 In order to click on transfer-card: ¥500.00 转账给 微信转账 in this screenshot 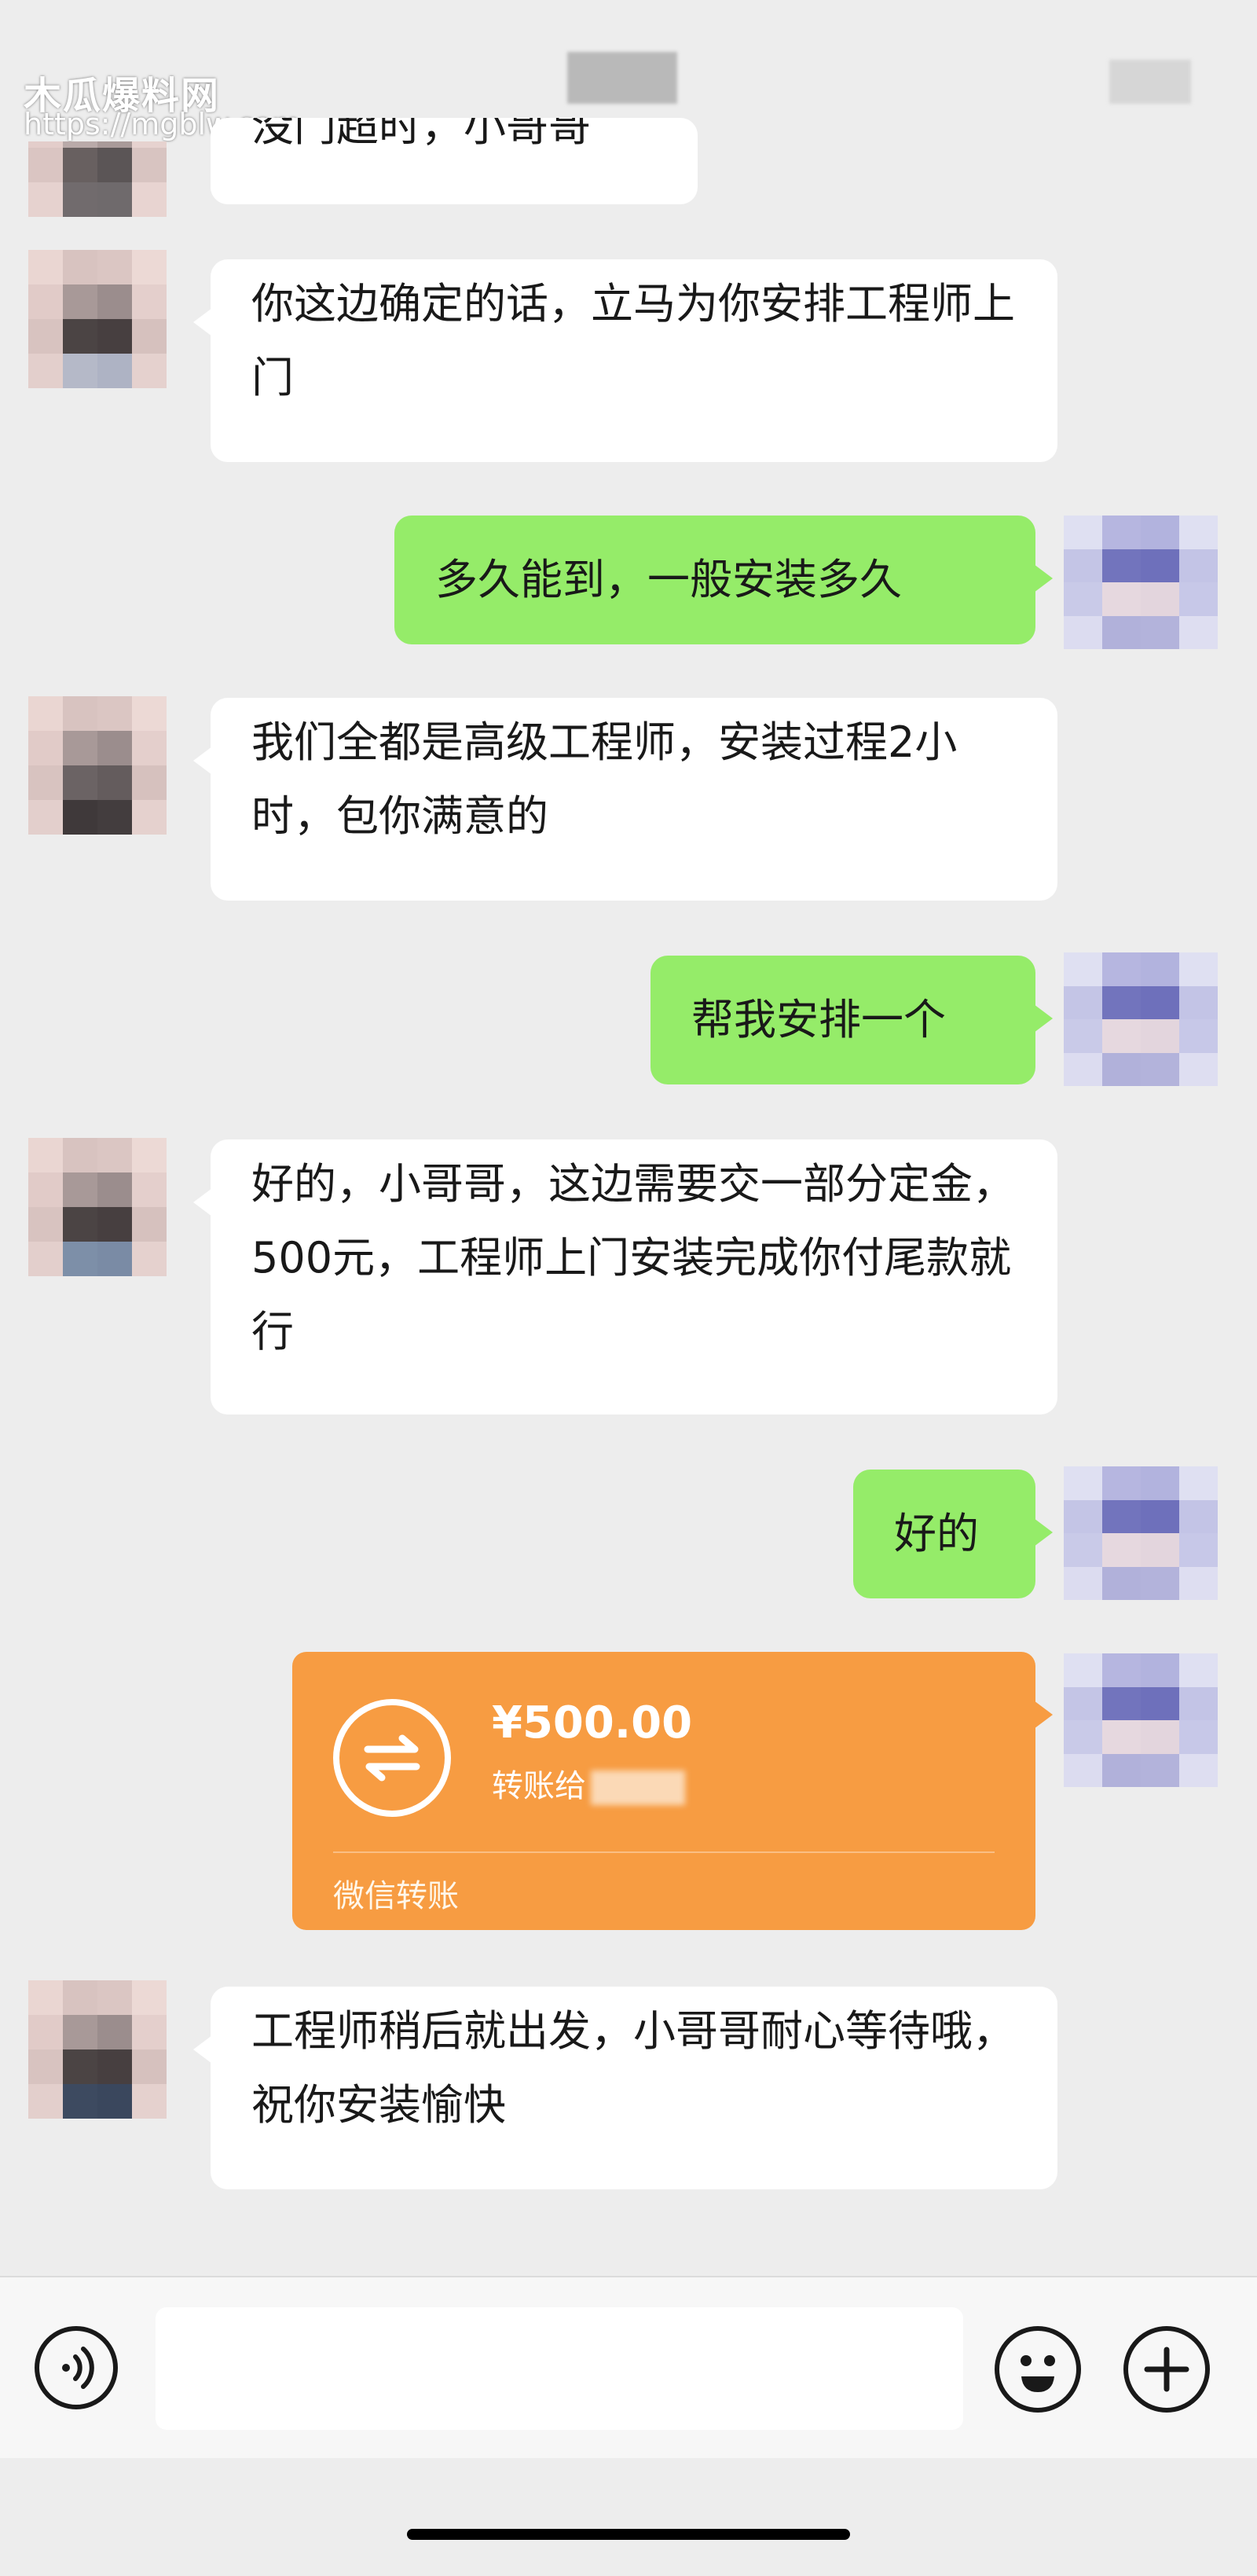, I will do `click(672, 1791)`.